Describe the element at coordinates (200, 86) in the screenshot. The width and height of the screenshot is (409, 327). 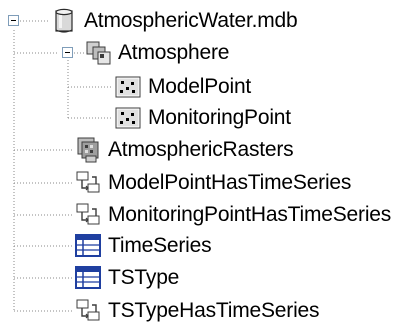
I see `tree-node-label: ModelPoint` at that location.